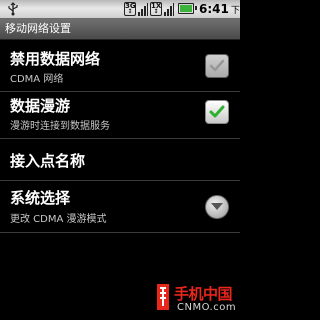  I want to click on 1x-roaming-icon: 1X ↕, so click(156, 9).